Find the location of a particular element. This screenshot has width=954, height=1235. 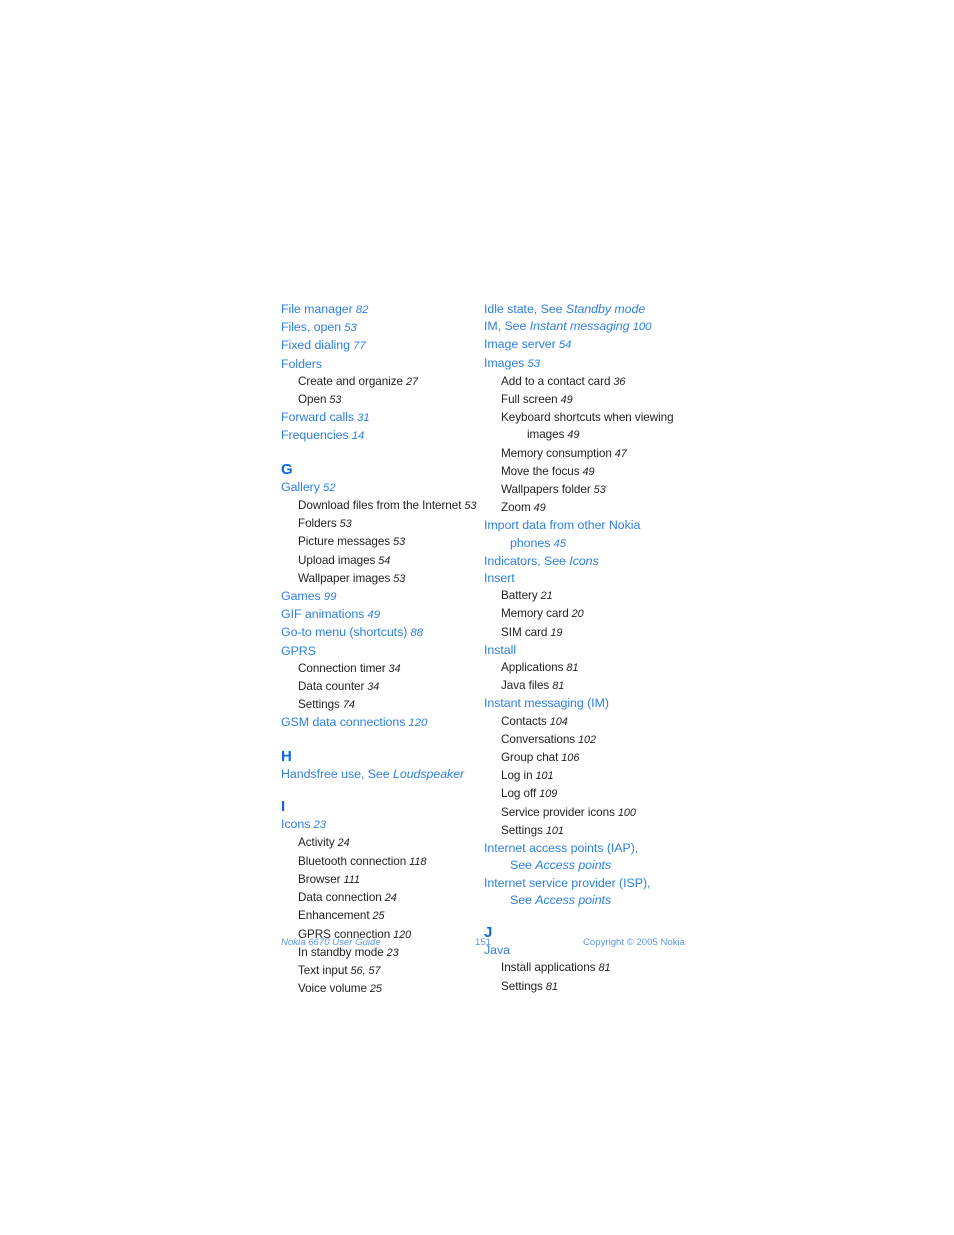

index-page-number: 52 is located at coordinates (328, 488).